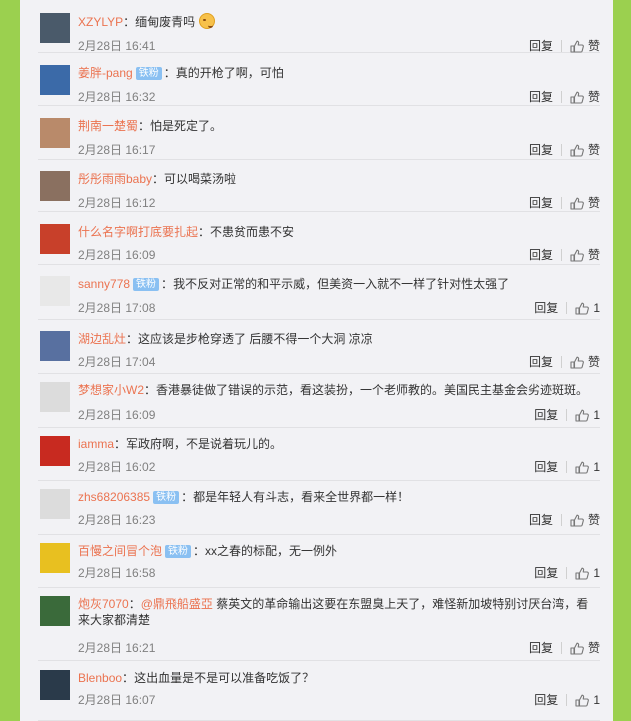  Describe the element at coordinates (117, 362) in the screenshot. I see `comment-time: 2月28日 17:04` at that location.